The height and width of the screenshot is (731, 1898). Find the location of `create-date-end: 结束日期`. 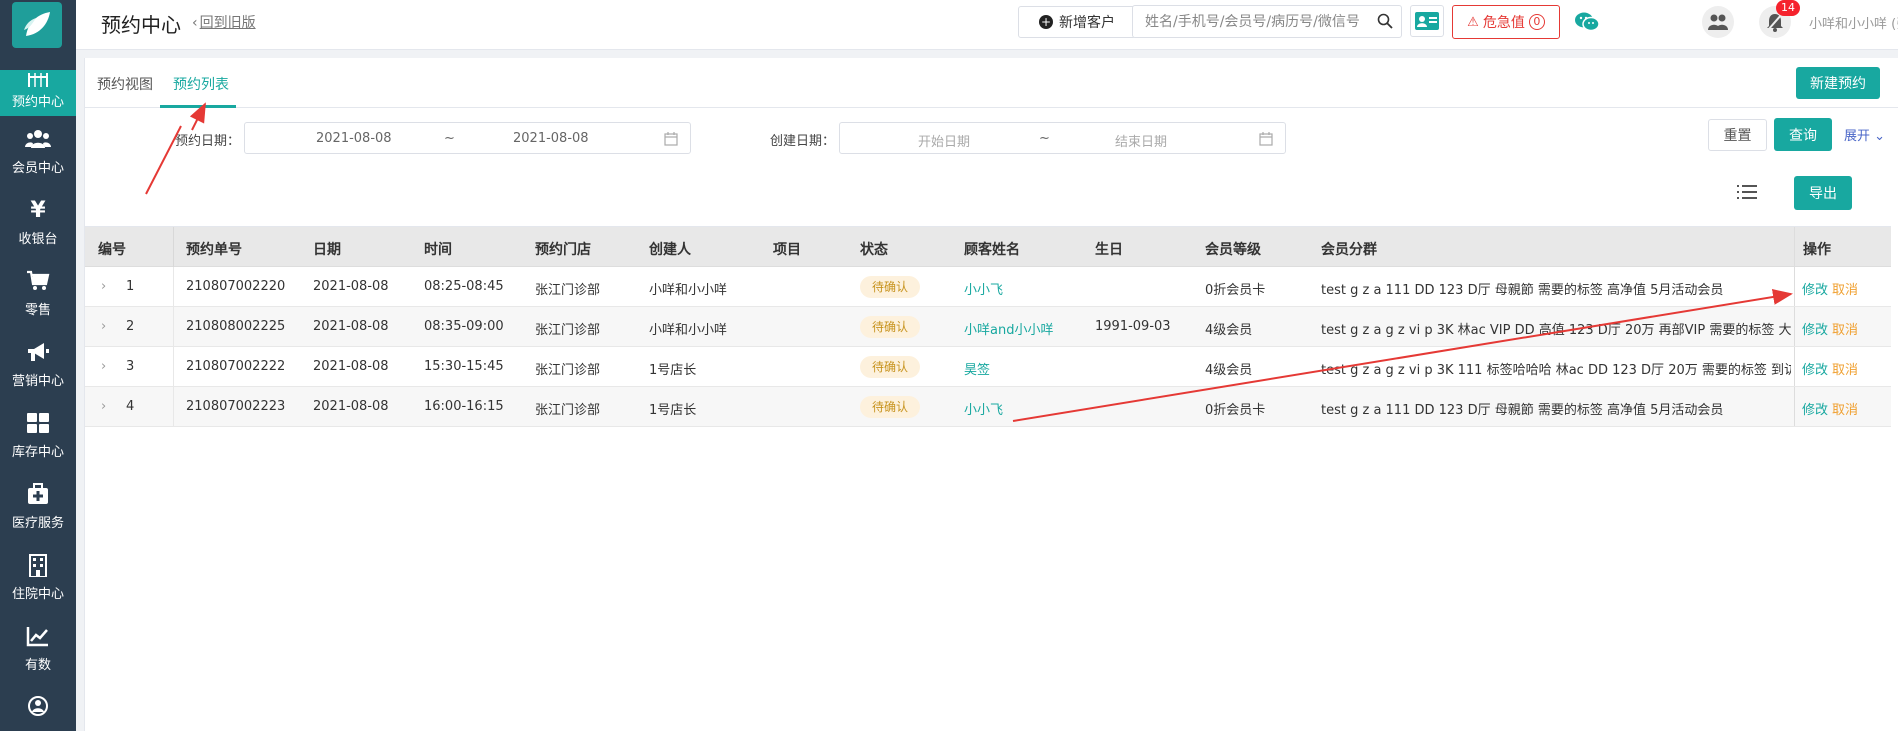

create-date-end: 结束日期 is located at coordinates (1141, 140).